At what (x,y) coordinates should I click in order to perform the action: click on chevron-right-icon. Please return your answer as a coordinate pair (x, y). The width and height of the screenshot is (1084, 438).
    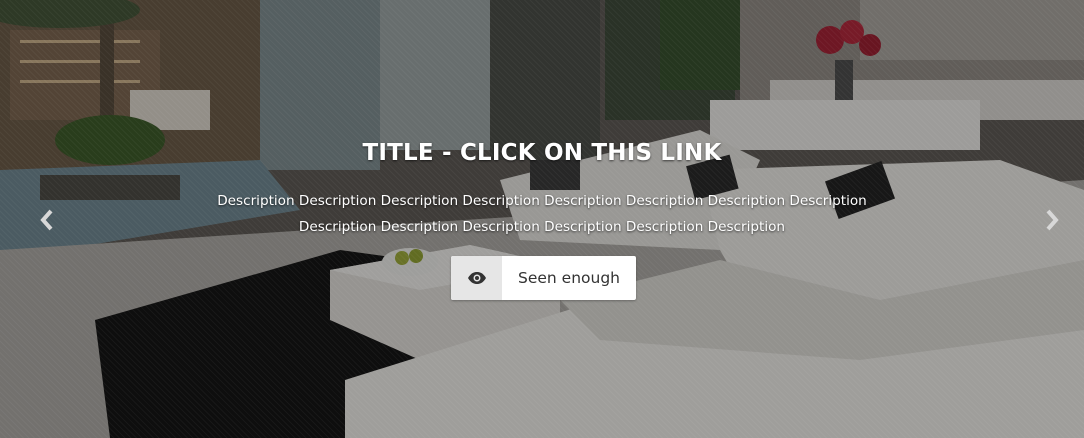
    Looking at the image, I should click on (1052, 220).